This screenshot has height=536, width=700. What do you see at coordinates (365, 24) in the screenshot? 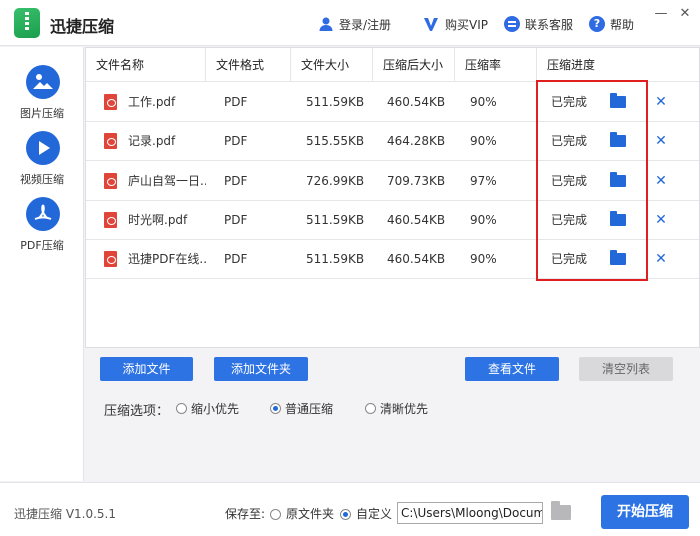
I see `login-label: 登录/注册` at bounding box center [365, 24].